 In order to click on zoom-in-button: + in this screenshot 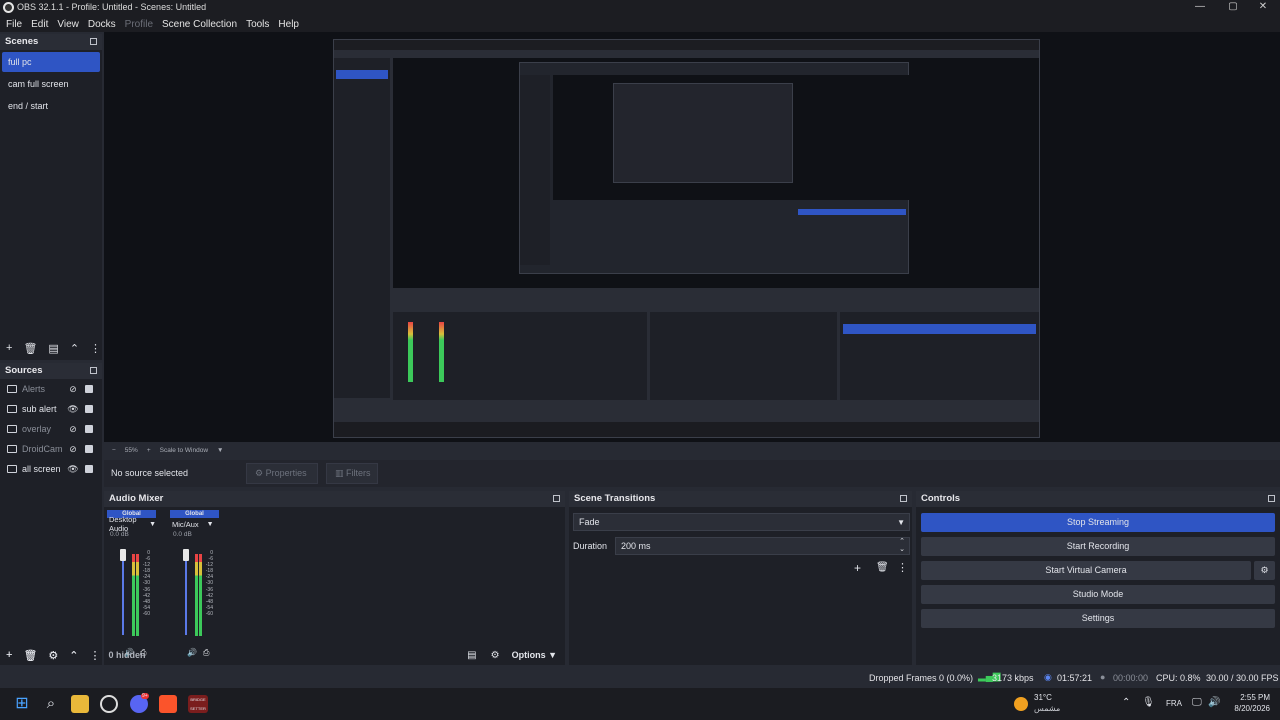, I will do `click(149, 450)`.